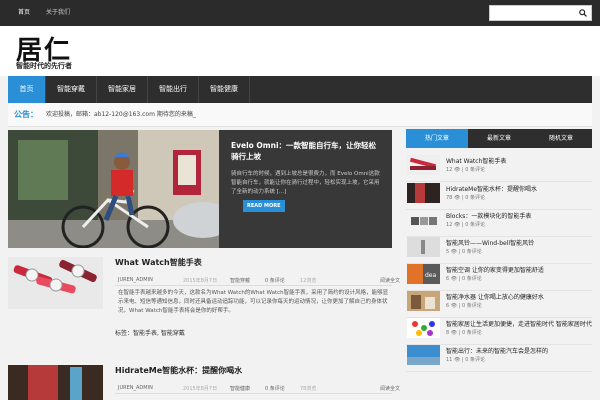  I want to click on nav-item-travel: 智能出行, so click(173, 89).